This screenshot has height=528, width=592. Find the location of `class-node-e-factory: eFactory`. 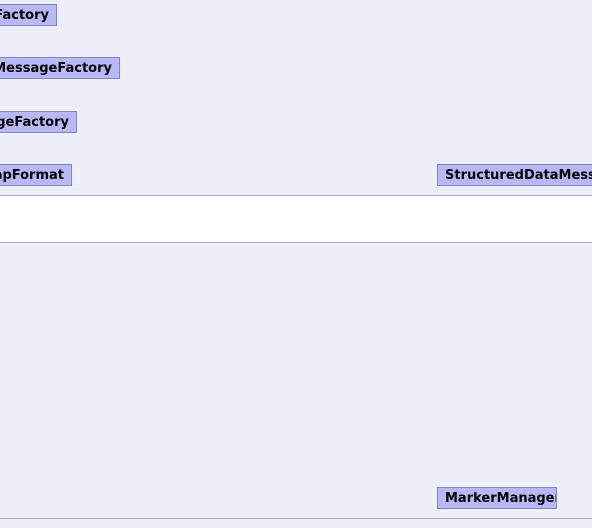

class-node-e-factory: eFactory is located at coordinates (28, 15).